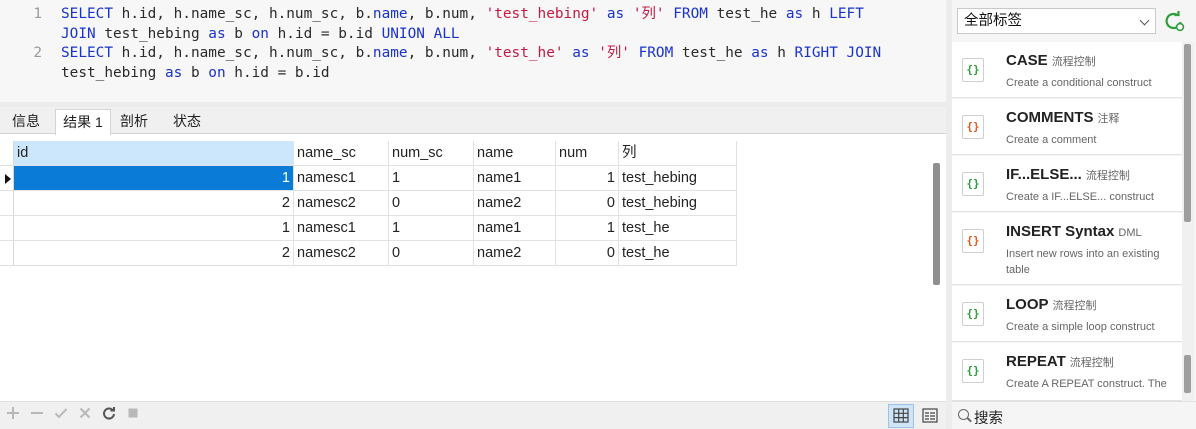 The height and width of the screenshot is (429, 1196). I want to click on plus-icon, so click(13, 415).